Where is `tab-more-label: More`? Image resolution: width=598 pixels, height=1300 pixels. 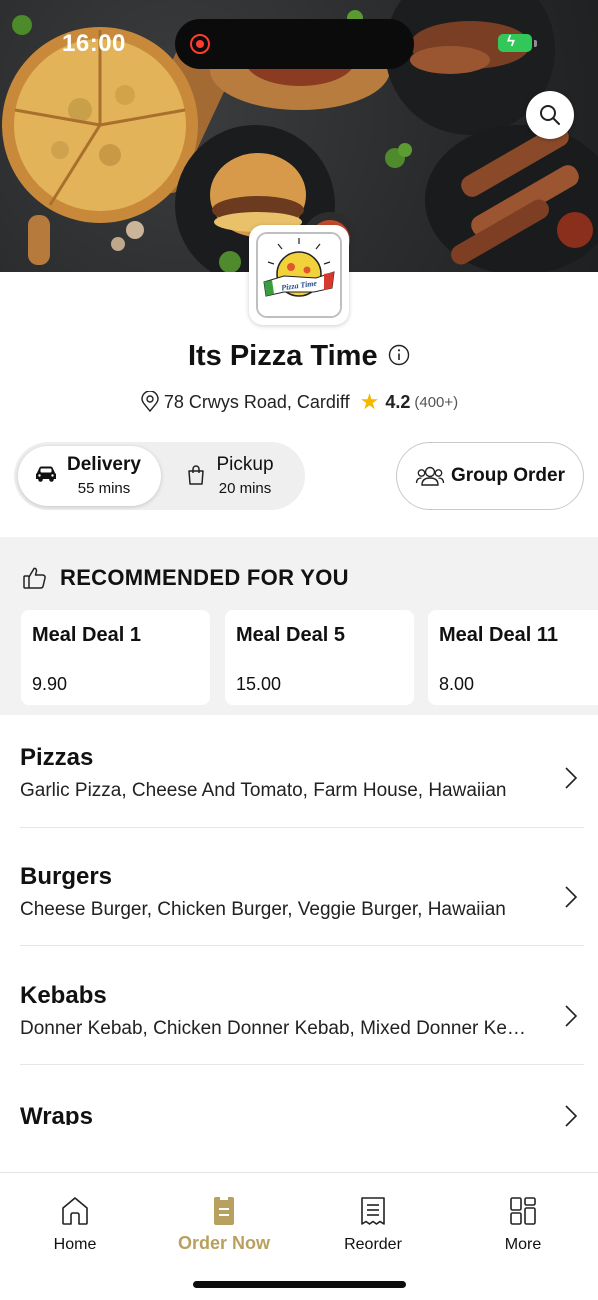 tab-more-label: More is located at coordinates (523, 1244).